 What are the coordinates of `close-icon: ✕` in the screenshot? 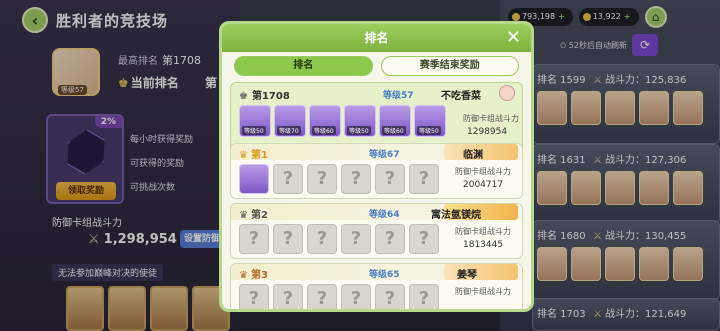 It's located at (513, 37).